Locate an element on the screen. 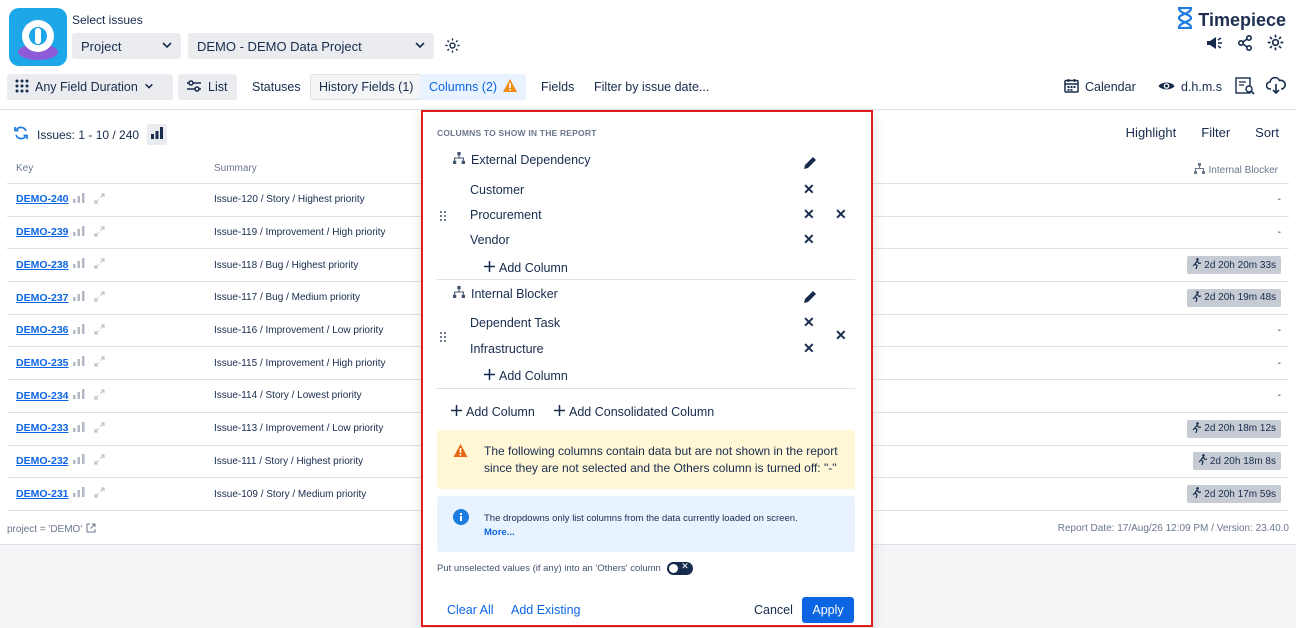 This screenshot has height=628, width=1296. clear-all-button: Clear All is located at coordinates (470, 610).